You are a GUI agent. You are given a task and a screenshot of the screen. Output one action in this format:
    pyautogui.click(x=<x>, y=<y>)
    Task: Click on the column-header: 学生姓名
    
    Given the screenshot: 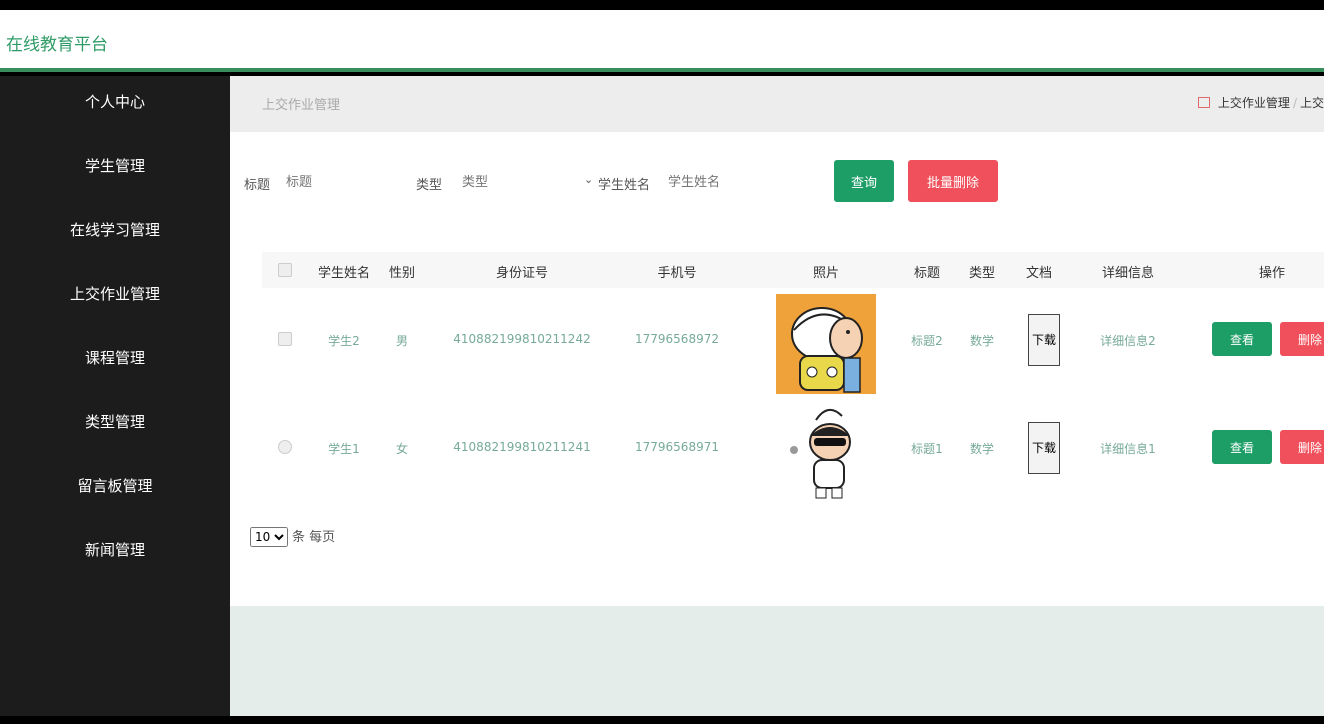 What is the action you would take?
    pyautogui.click(x=343, y=273)
    